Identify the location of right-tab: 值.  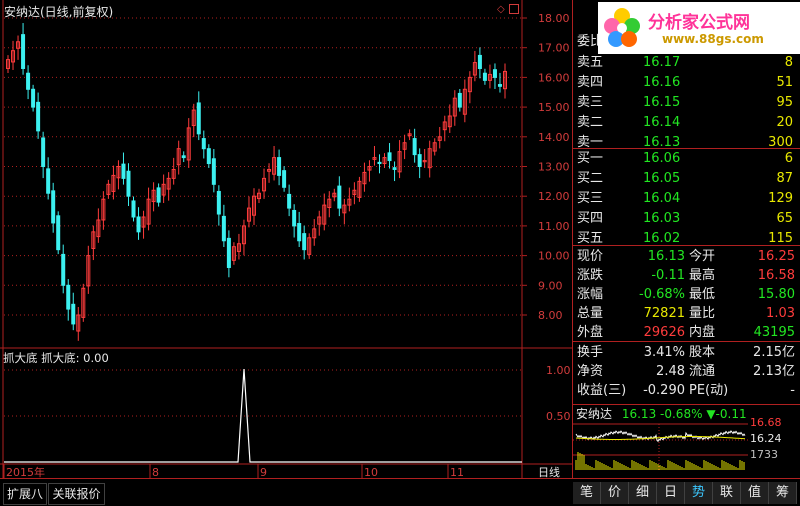
(755, 493).